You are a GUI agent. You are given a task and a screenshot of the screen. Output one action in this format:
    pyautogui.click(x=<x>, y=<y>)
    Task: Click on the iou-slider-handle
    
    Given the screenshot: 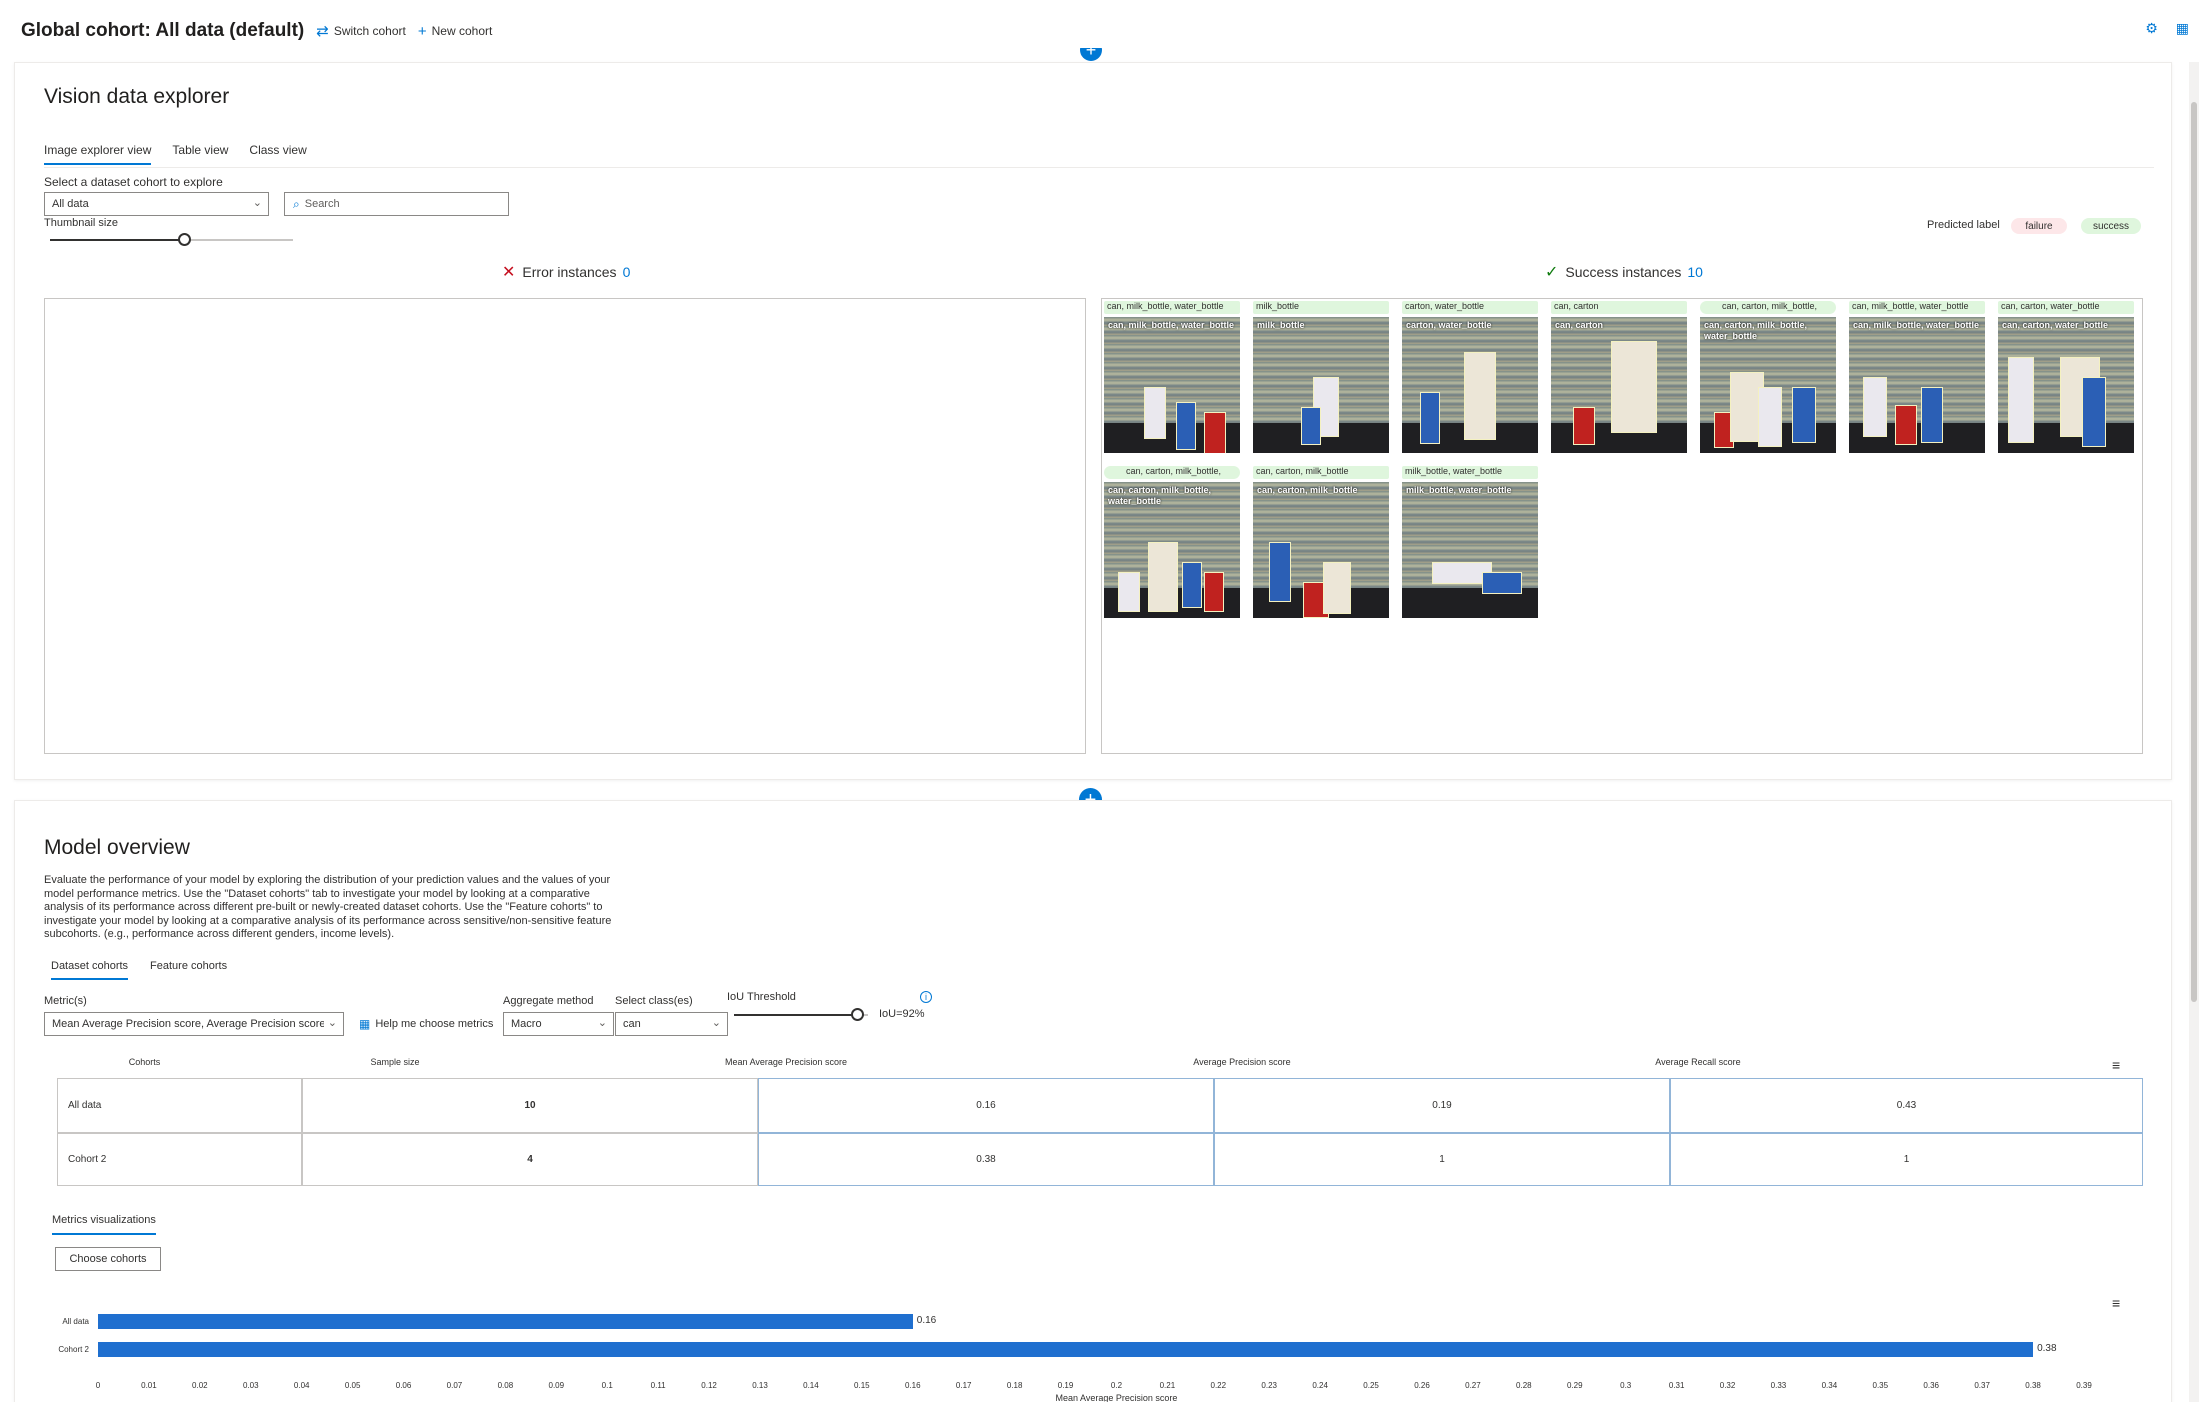 What is the action you would take?
    pyautogui.click(x=858, y=1014)
    